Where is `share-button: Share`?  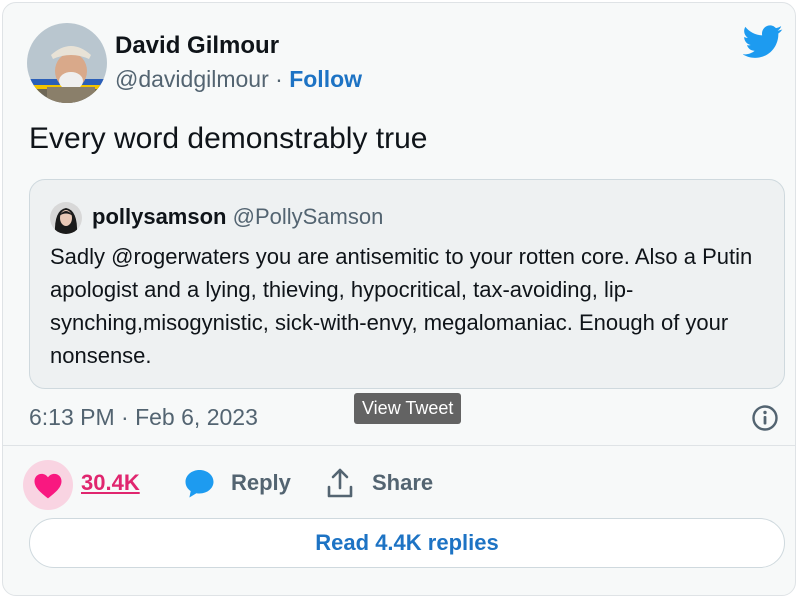 share-button: Share is located at coordinates (402, 483).